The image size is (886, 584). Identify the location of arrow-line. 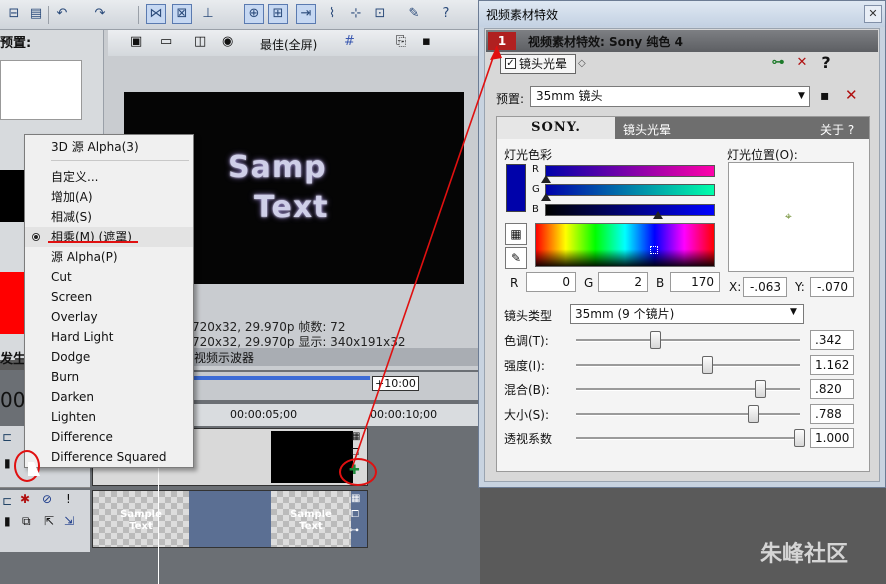
(424, 257).